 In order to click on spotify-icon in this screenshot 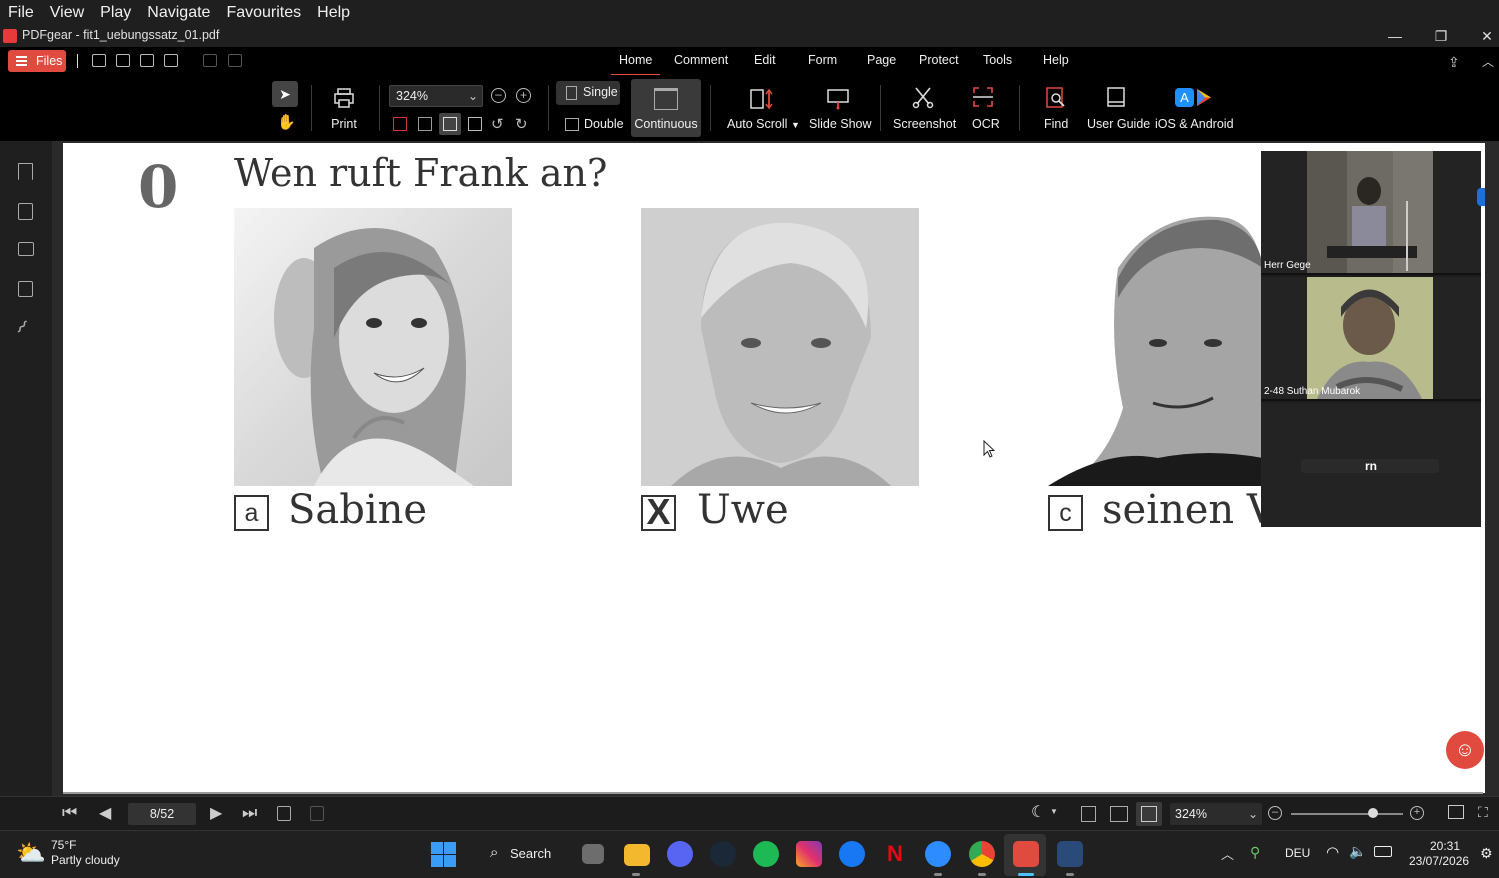, I will do `click(766, 854)`.